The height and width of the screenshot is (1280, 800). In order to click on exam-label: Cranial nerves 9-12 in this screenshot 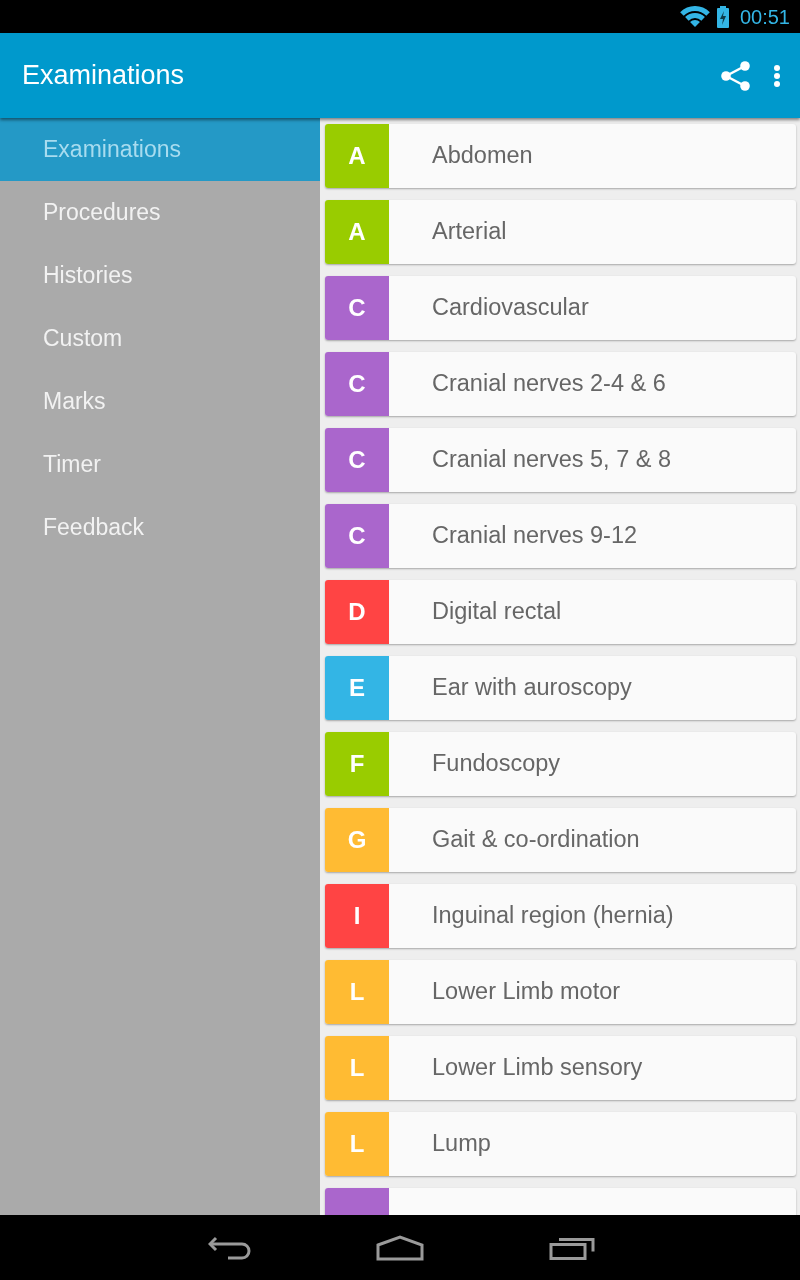, I will do `click(535, 536)`.